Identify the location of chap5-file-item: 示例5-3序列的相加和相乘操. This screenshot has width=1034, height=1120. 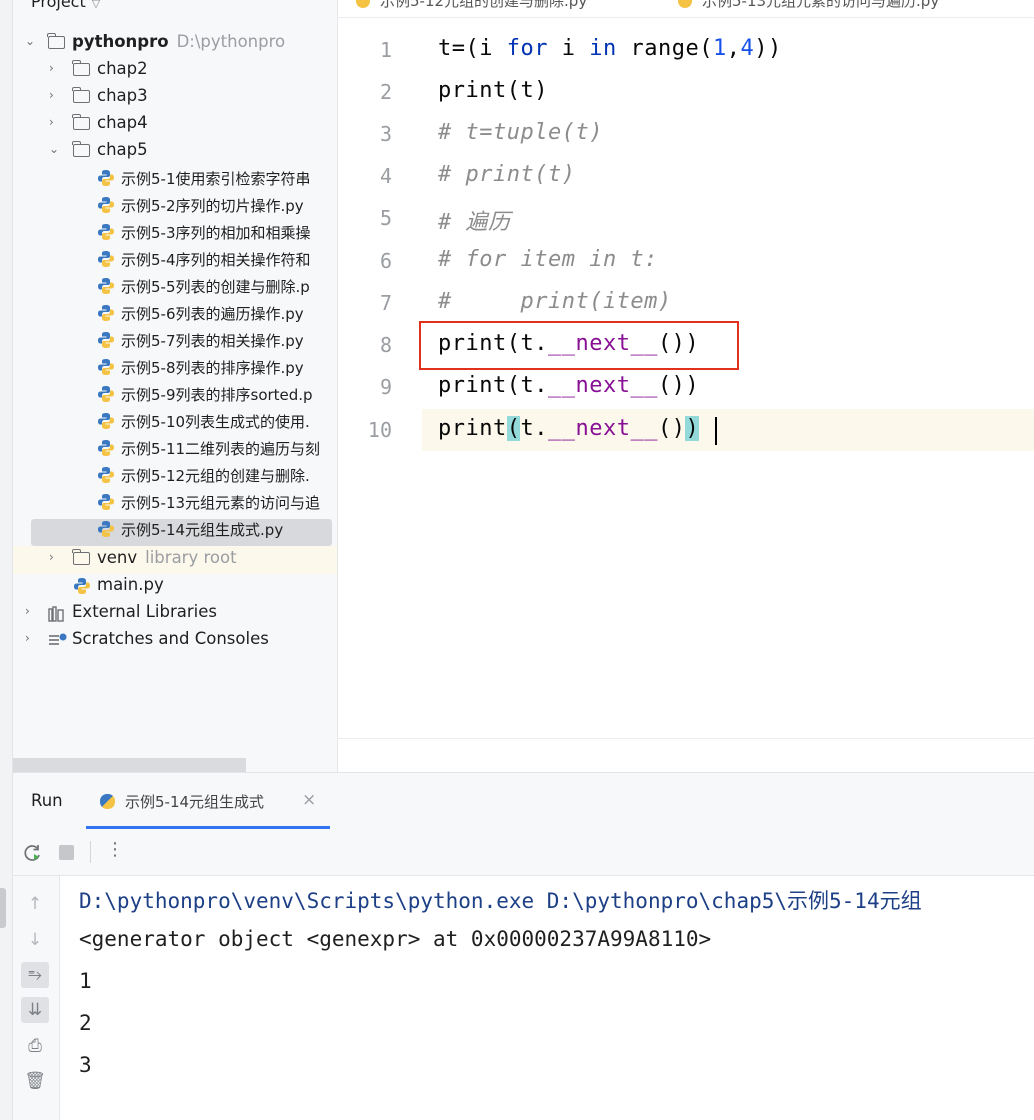
(175, 232).